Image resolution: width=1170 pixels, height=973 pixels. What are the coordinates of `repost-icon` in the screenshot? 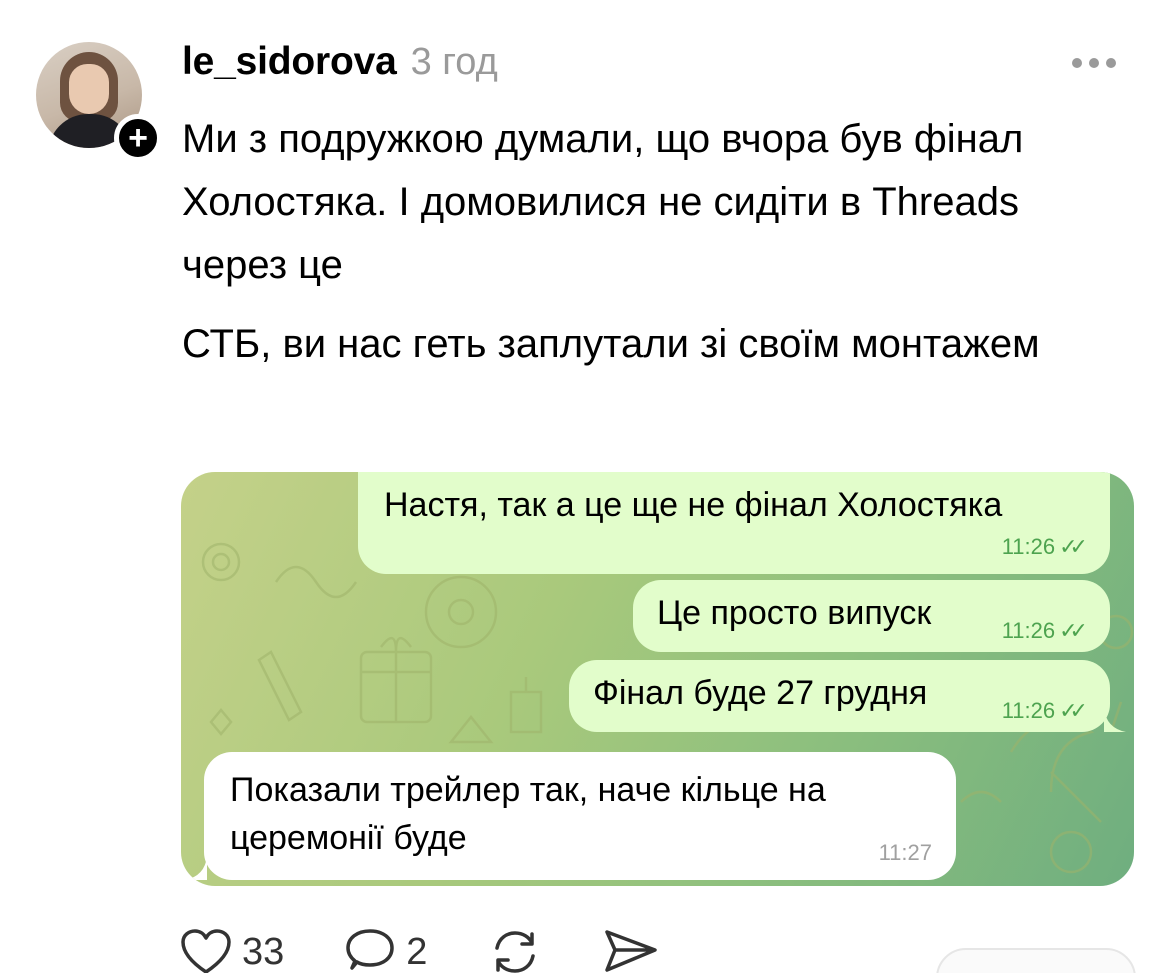 It's located at (515, 952).